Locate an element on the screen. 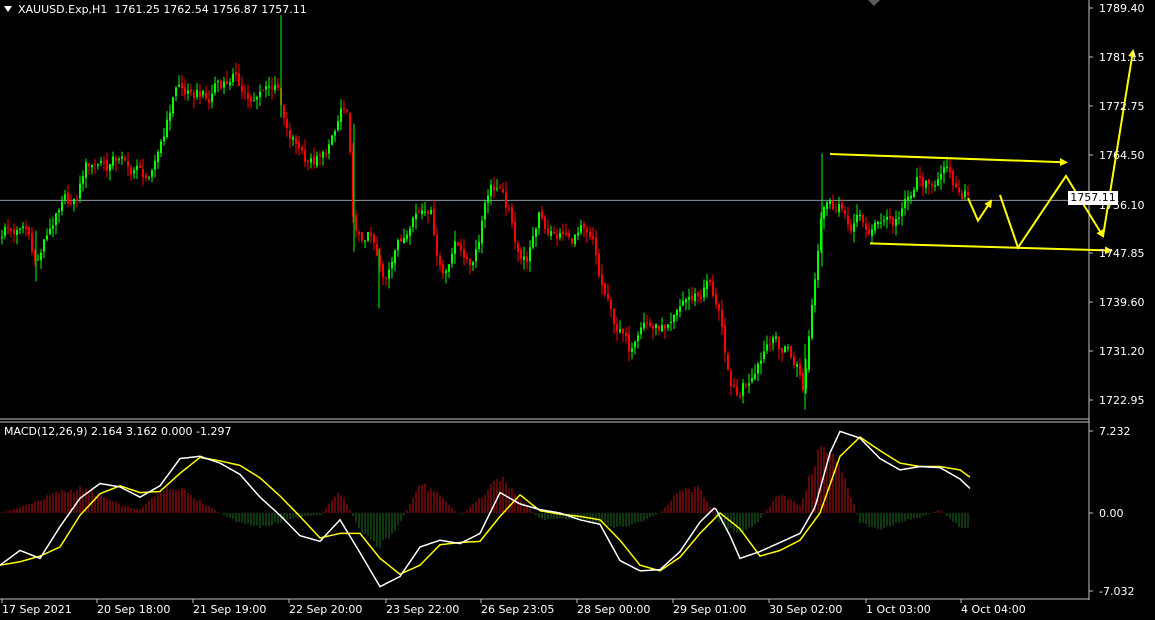 Image resolution: width=1155 pixels, height=620 pixels. candle is located at coordinates (809, 351).